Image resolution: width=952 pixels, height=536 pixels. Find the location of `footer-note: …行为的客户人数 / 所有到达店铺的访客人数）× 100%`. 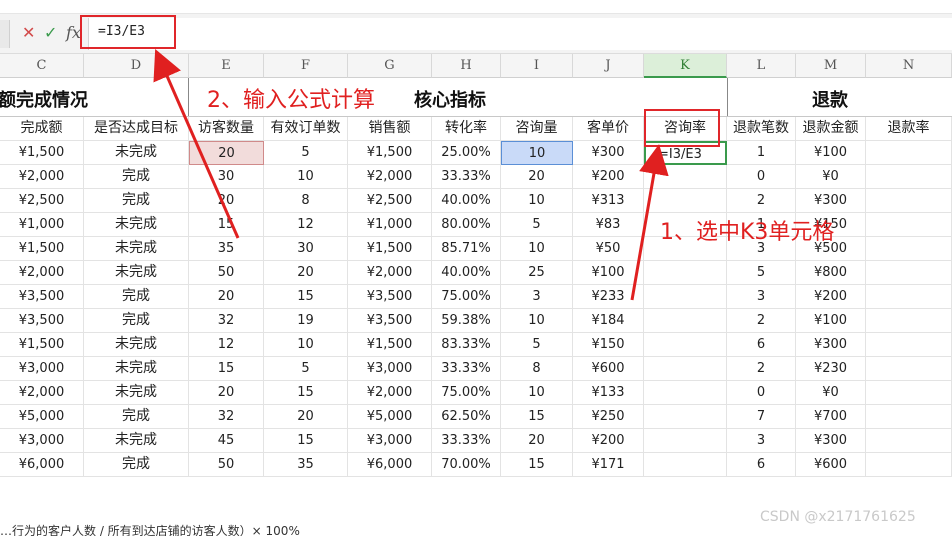

footer-note: …行为的客户人数 / 所有到达店铺的访客人数）× 100% is located at coordinates (150, 530).